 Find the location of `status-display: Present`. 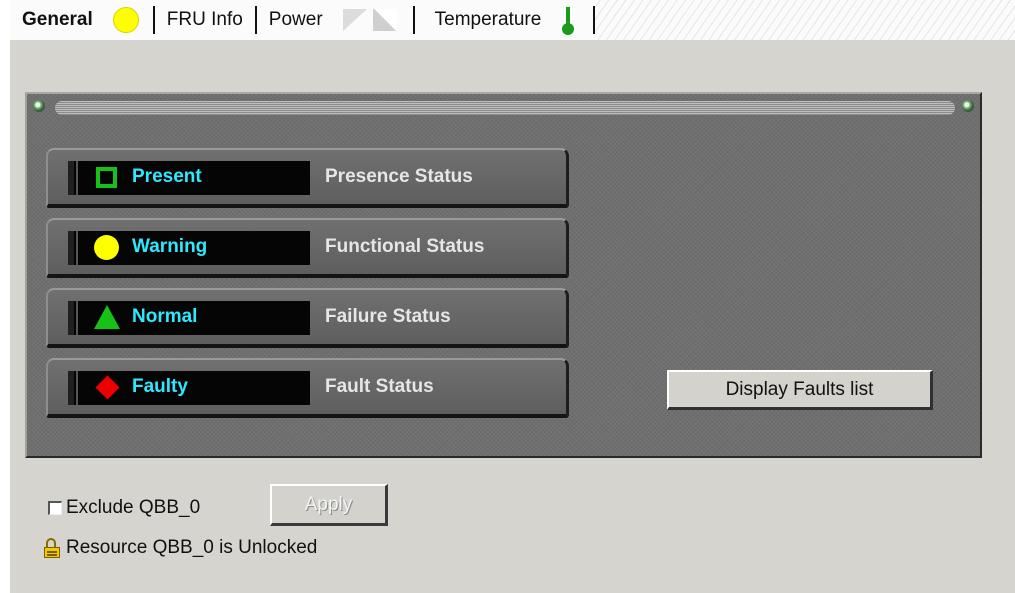

status-display: Present is located at coordinates (189, 178).